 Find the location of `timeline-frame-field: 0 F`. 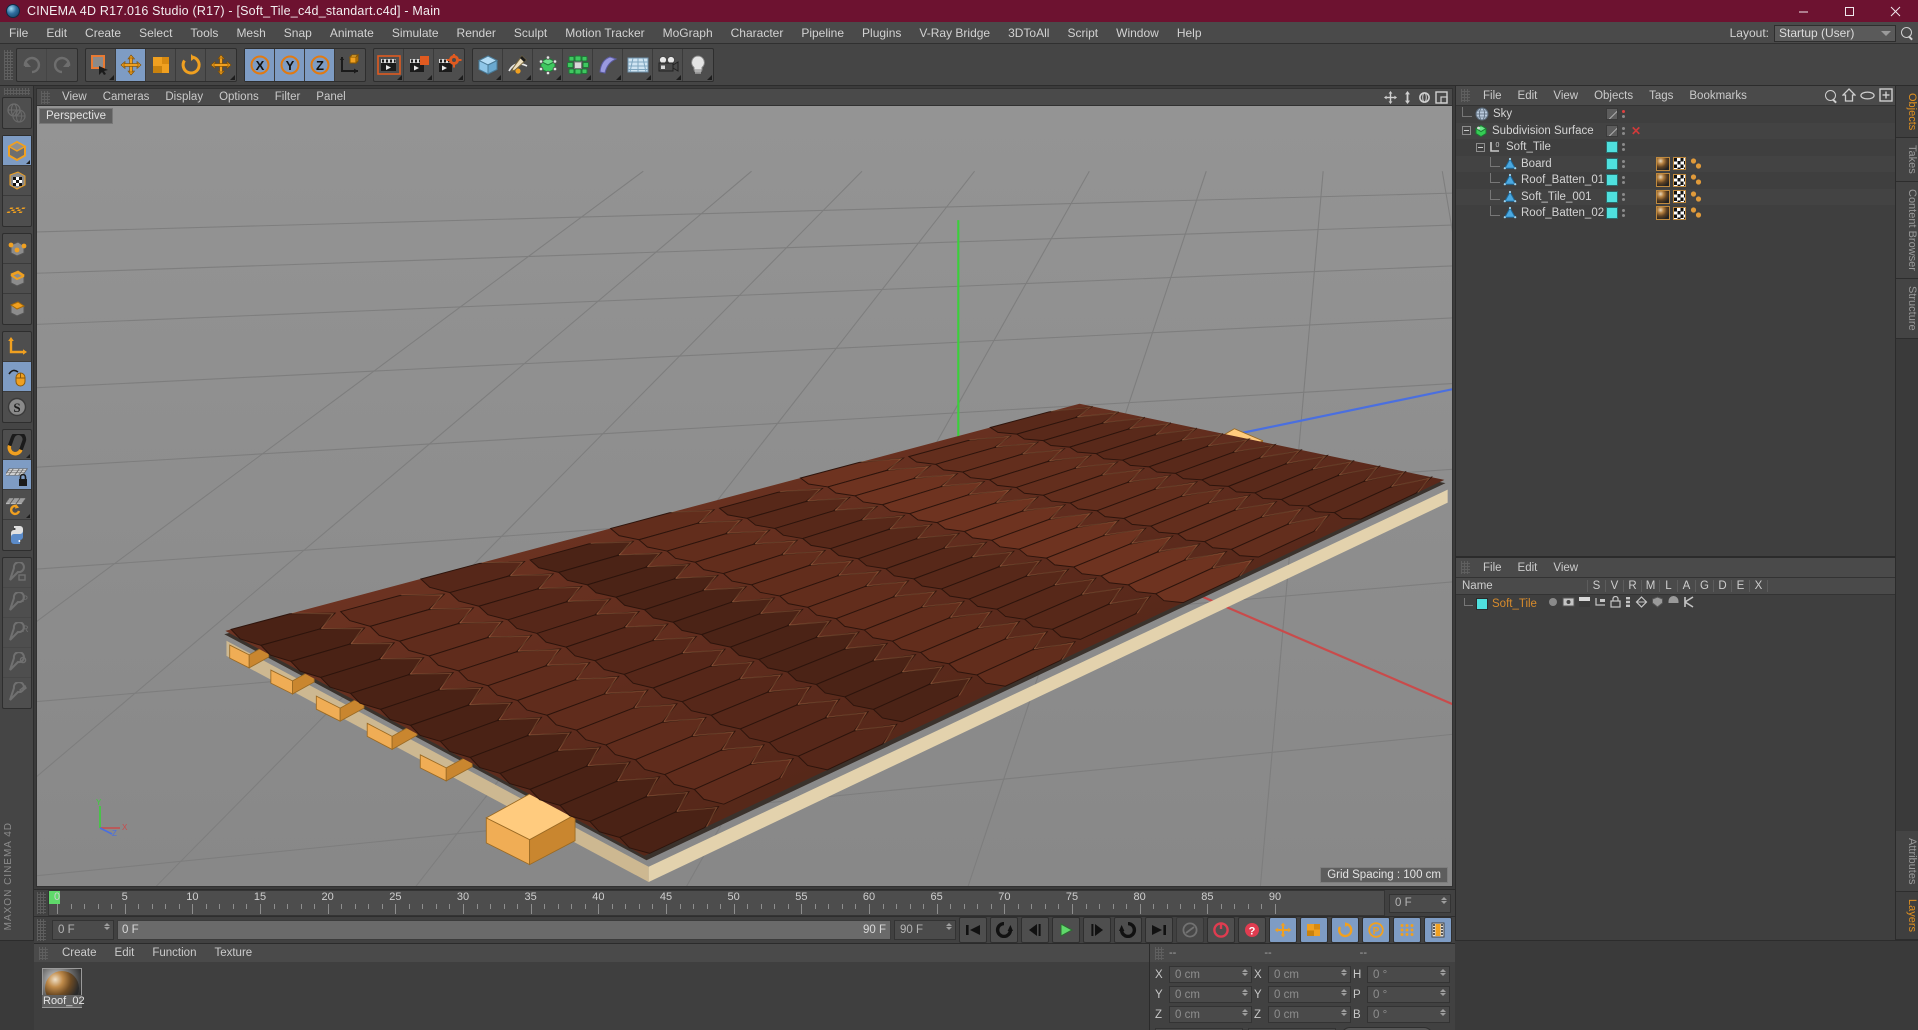

timeline-frame-field: 0 F is located at coordinates (1420, 903).